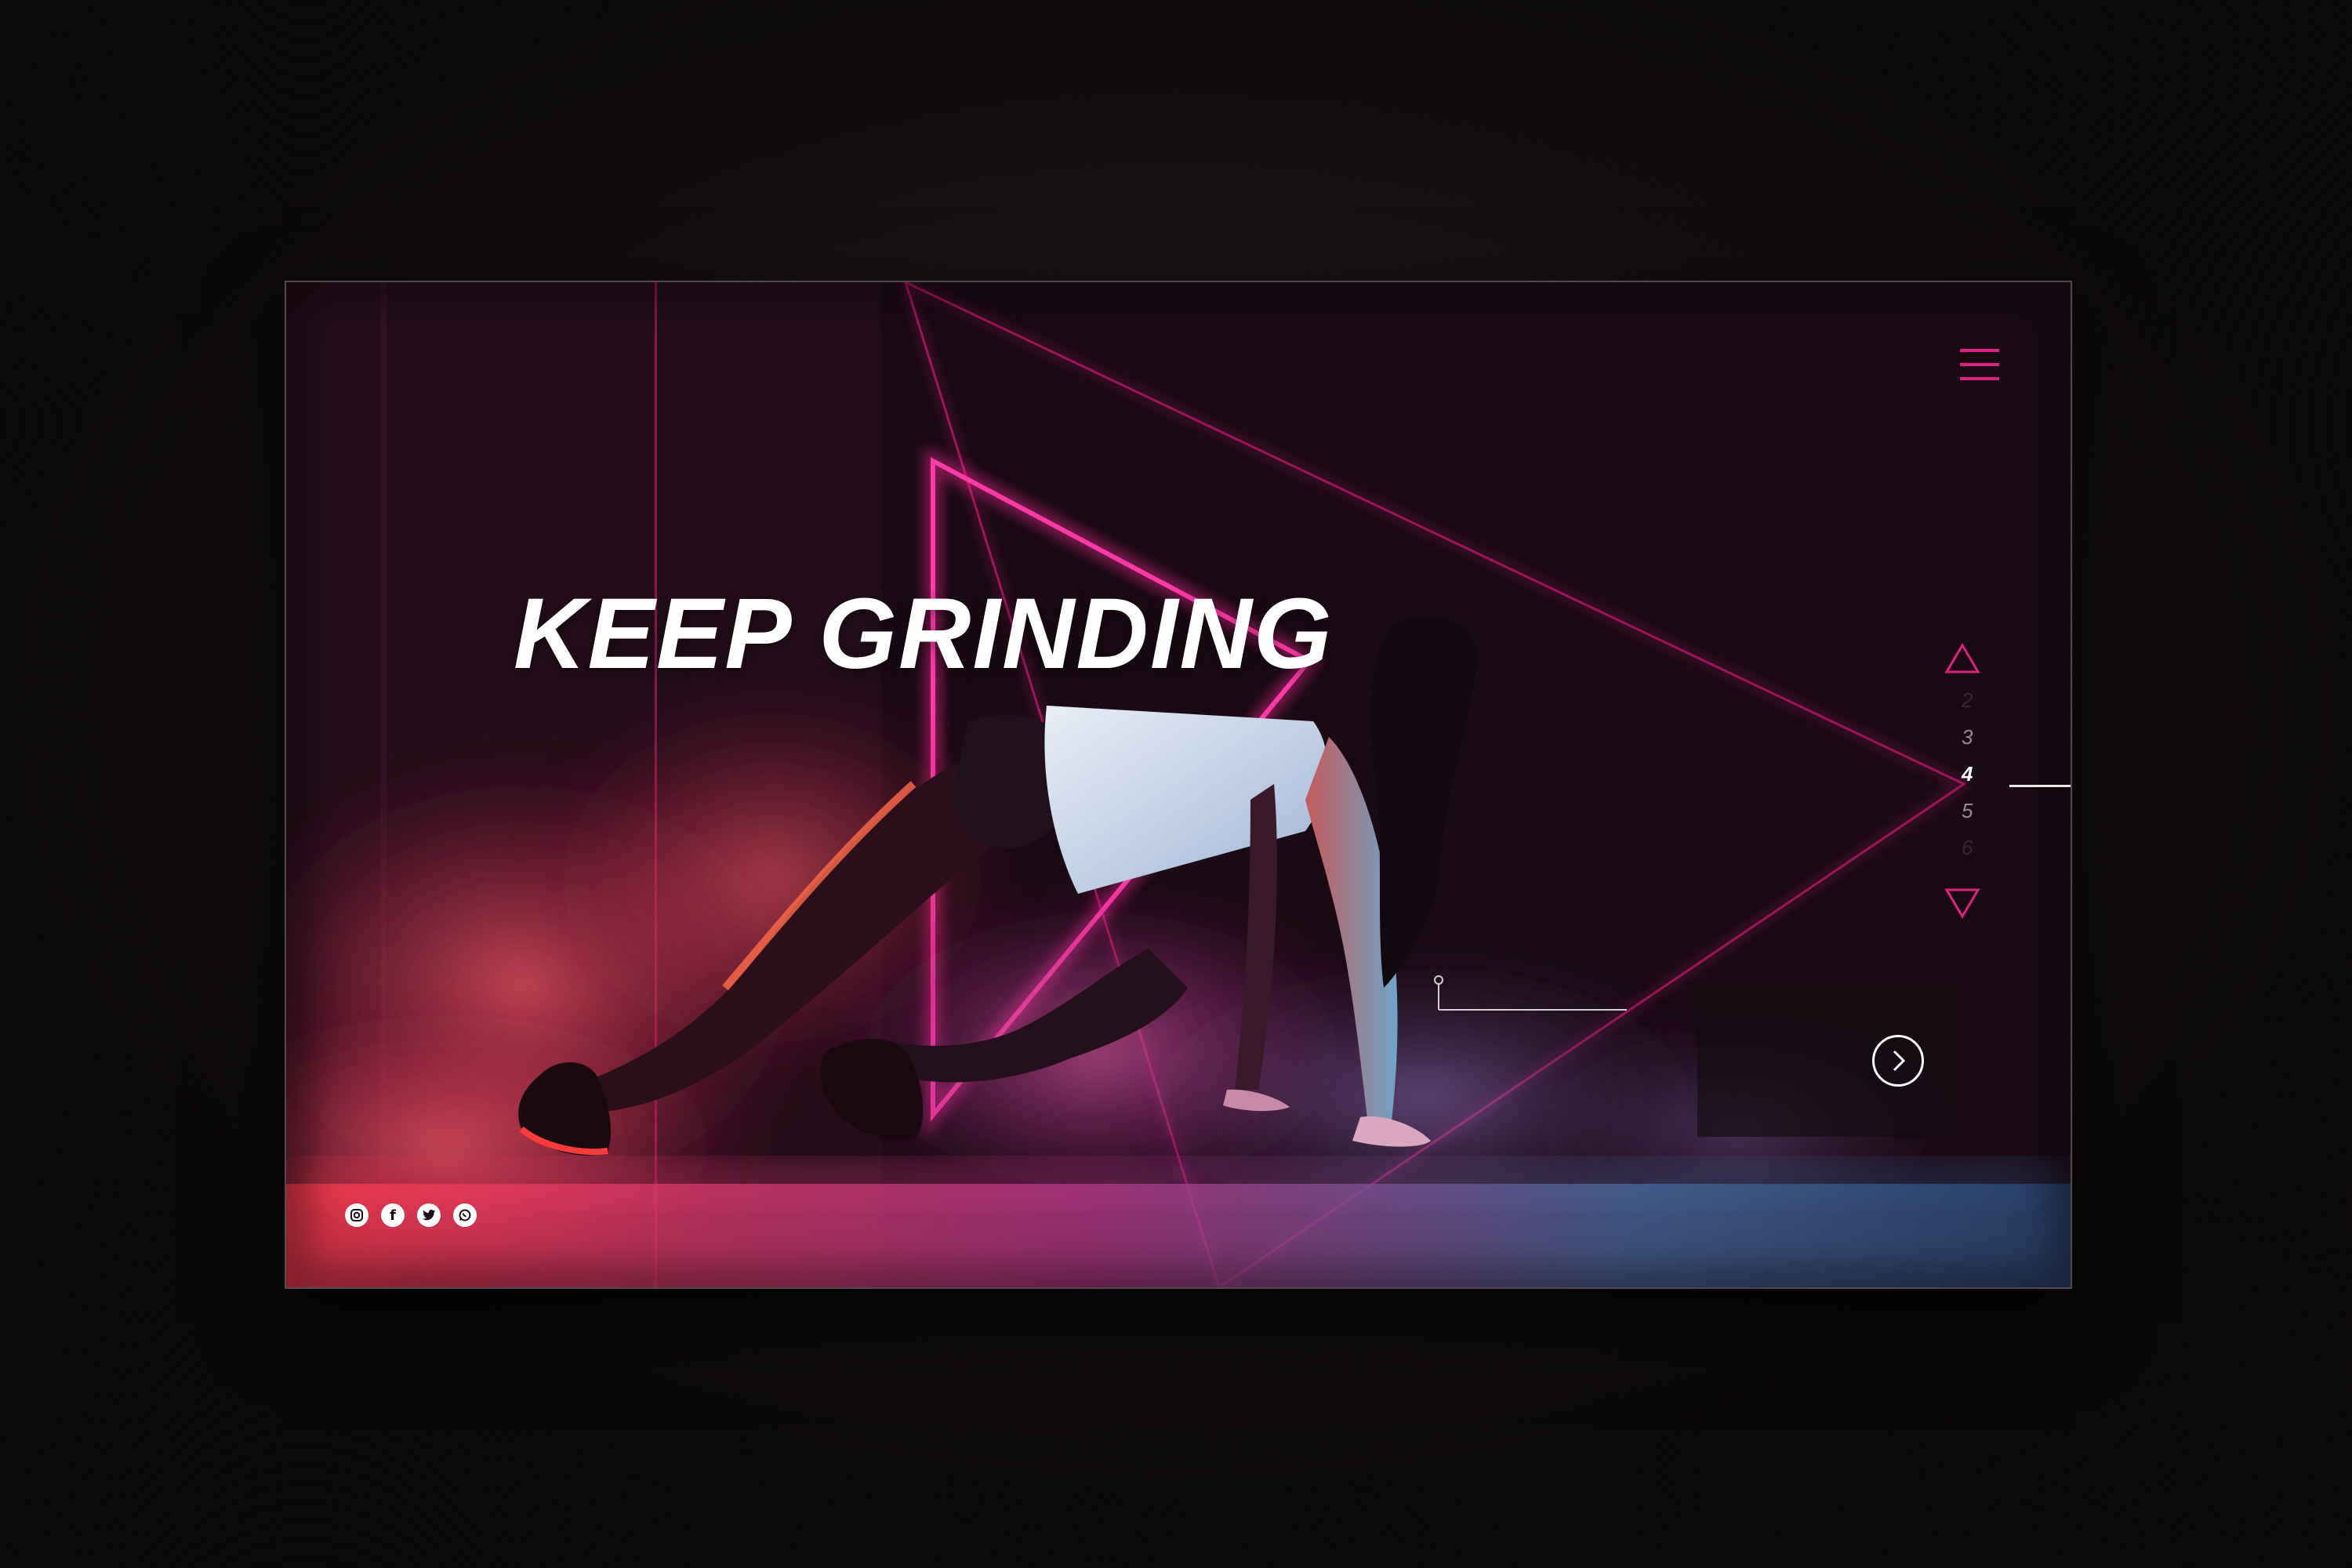 This screenshot has height=1568, width=2352. I want to click on whatsapp-glyph-icon, so click(465, 1215).